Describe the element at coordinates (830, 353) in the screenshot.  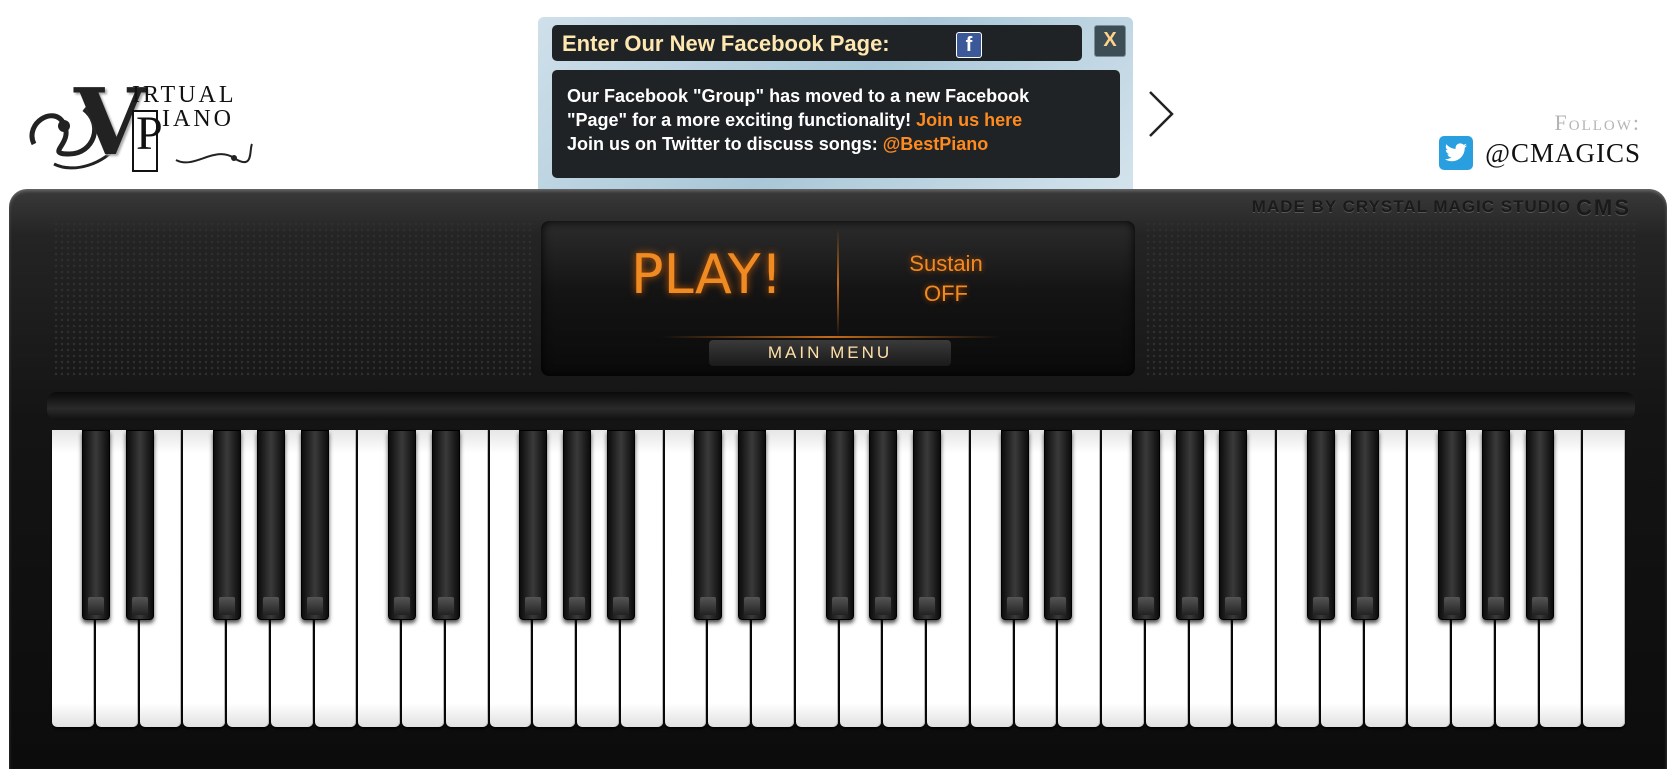
I see `main-menu-button: MAIN MENU` at that location.